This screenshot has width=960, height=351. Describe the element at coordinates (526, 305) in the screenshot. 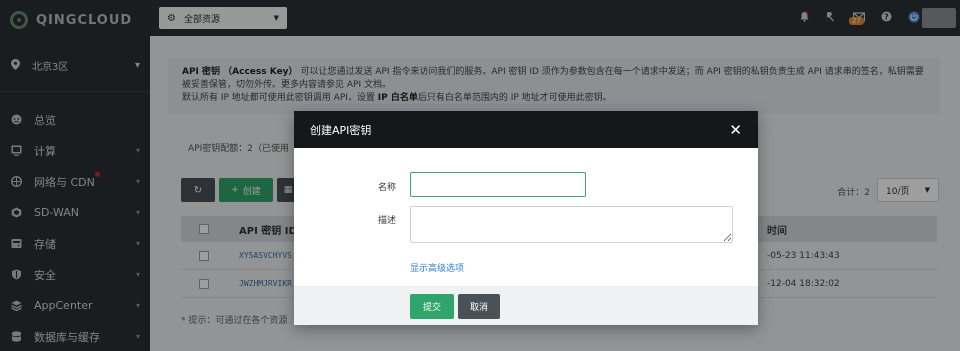

I see `modal-footer: 提交 取消` at that location.